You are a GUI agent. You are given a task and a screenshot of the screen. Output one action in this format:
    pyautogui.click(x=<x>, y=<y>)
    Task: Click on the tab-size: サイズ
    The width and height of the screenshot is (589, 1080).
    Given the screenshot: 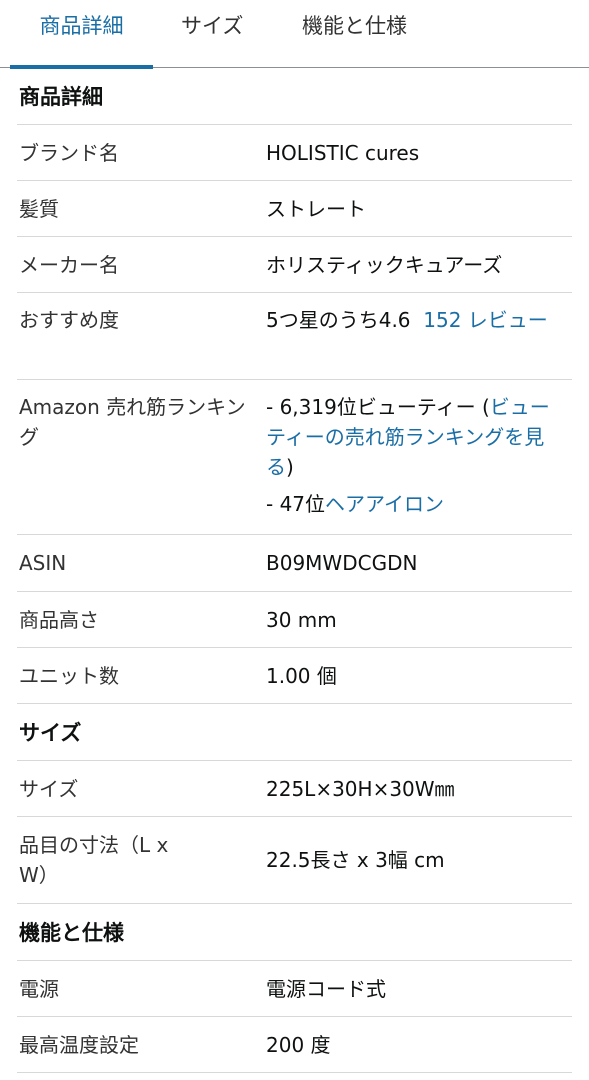 What is the action you would take?
    pyautogui.click(x=212, y=34)
    